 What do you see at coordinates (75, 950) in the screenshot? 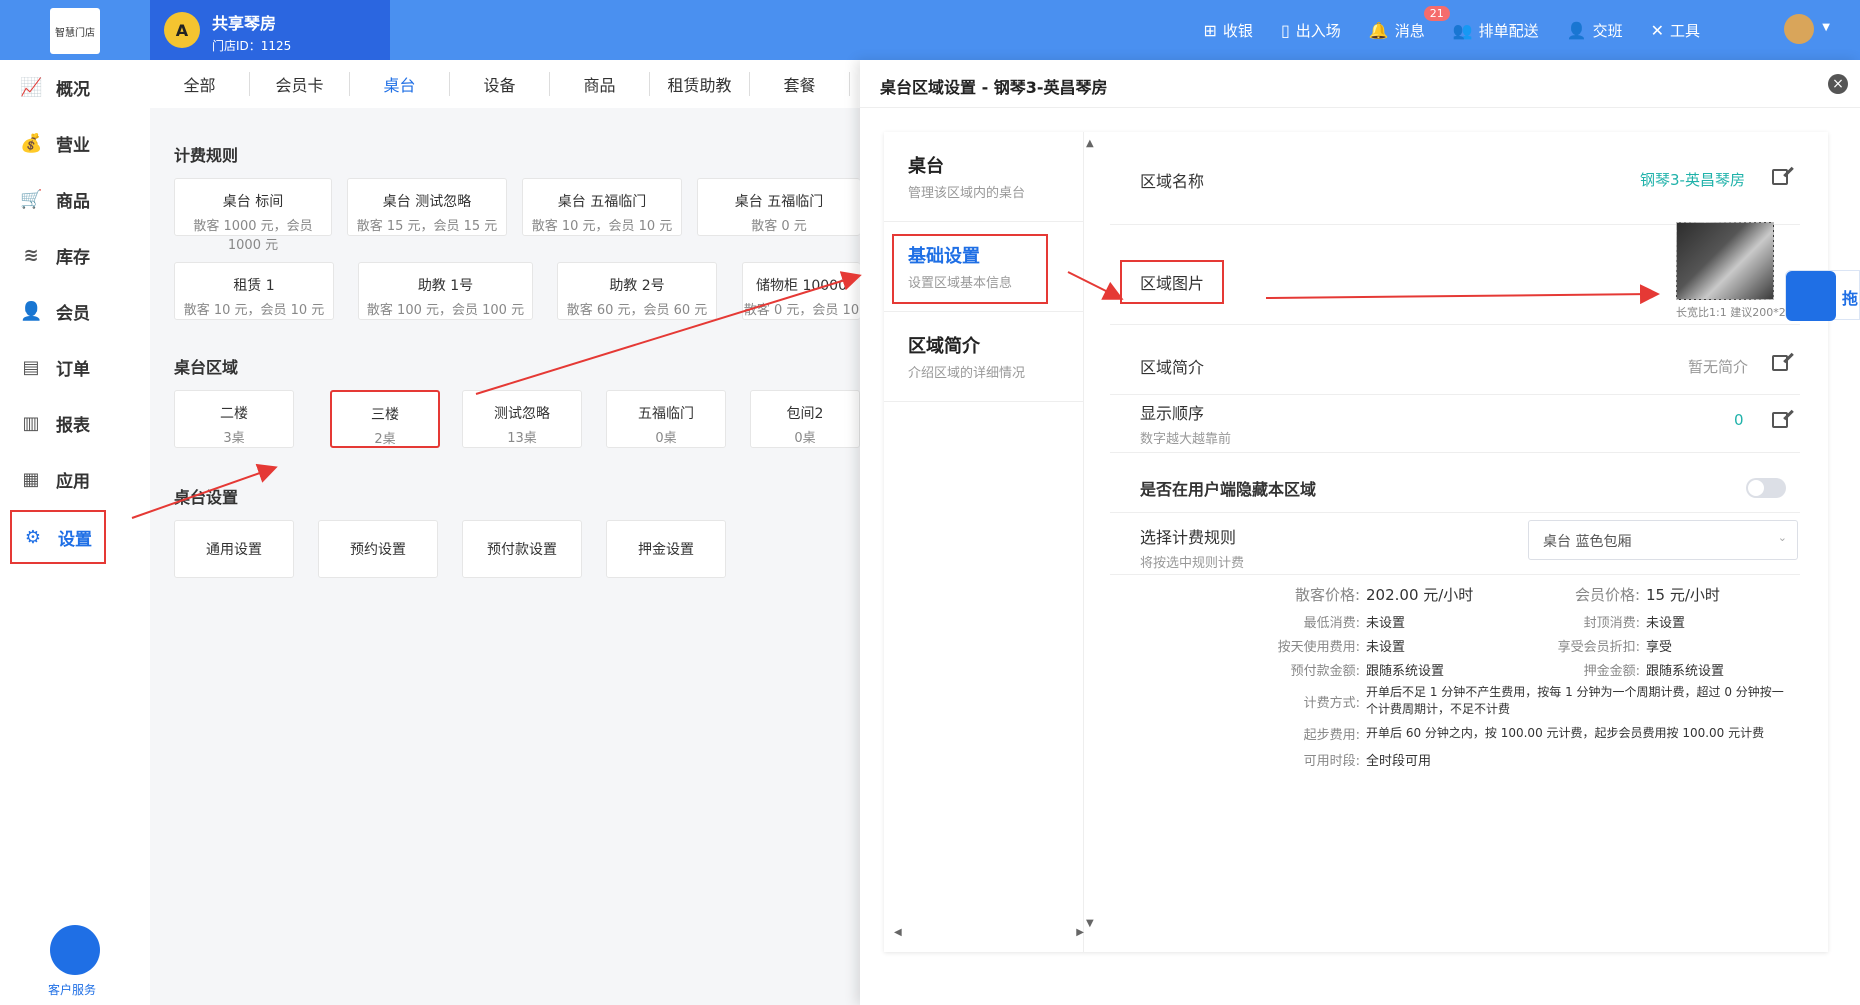
I see `headset-icon` at bounding box center [75, 950].